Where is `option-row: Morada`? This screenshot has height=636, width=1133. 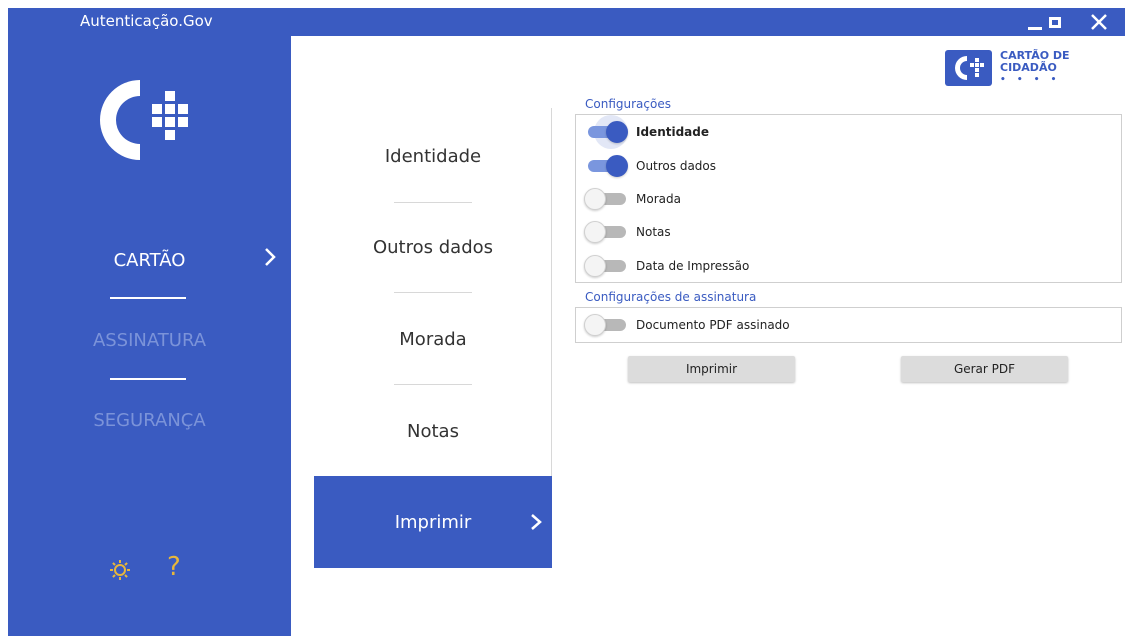
option-row: Morada is located at coordinates (632, 199).